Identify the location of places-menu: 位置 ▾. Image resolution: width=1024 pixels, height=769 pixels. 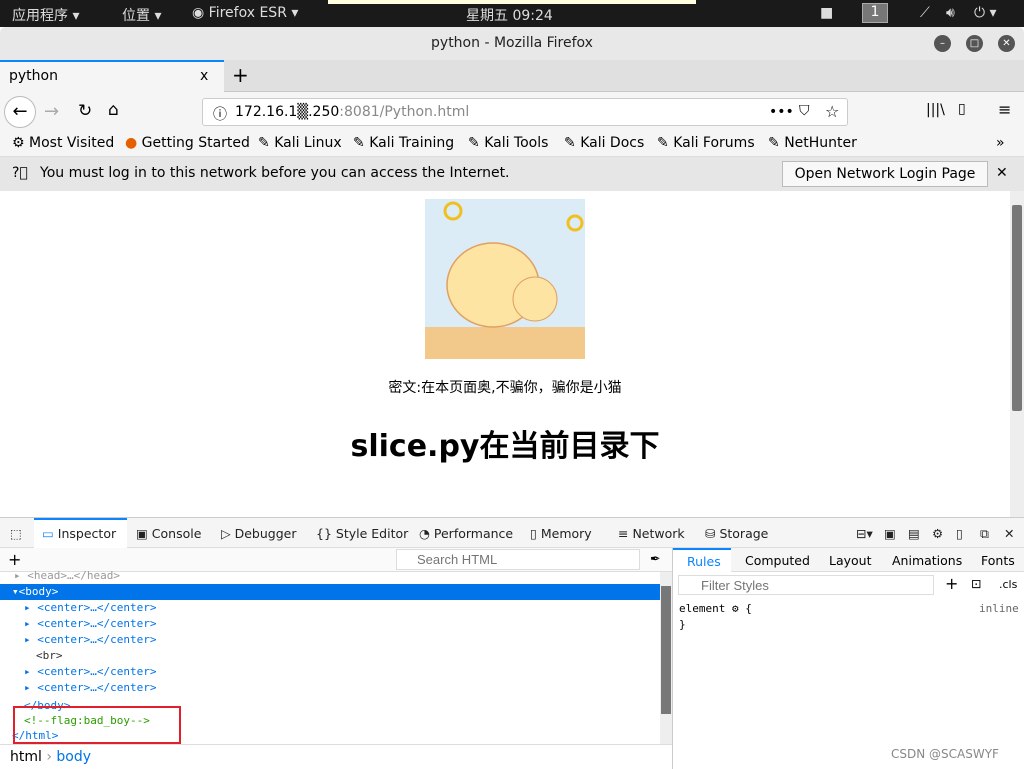
(141, 15).